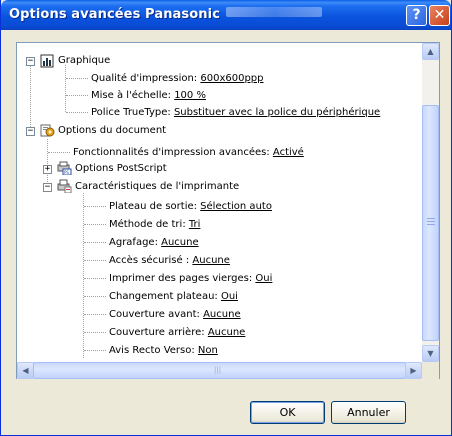  Describe the element at coordinates (135, 242) in the screenshot. I see `setting-label: Agrafage:` at that location.